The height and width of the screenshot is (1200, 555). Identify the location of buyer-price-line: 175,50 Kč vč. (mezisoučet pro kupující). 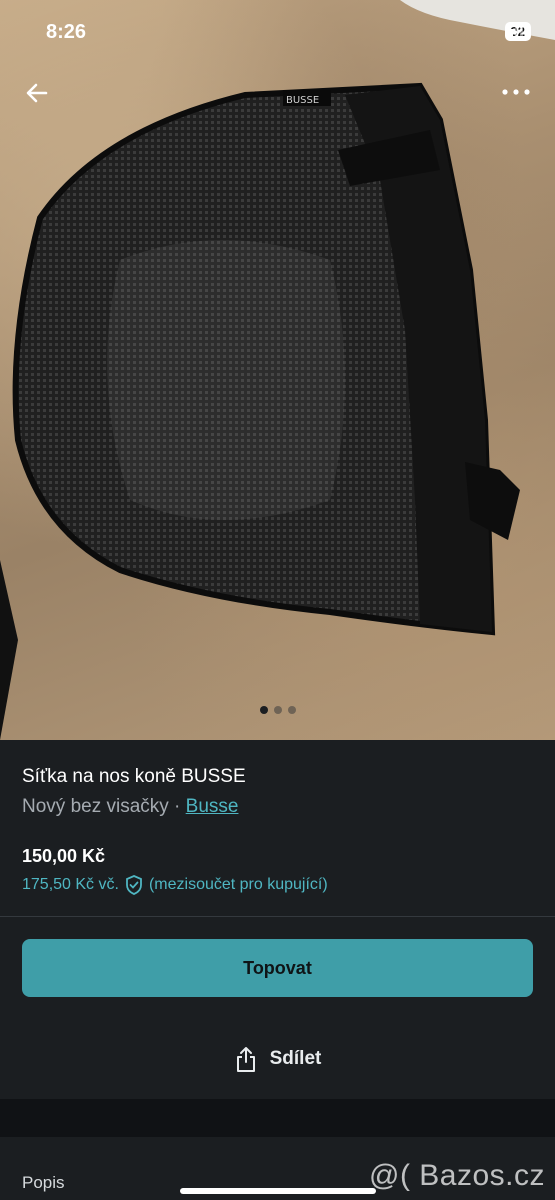
(175, 885).